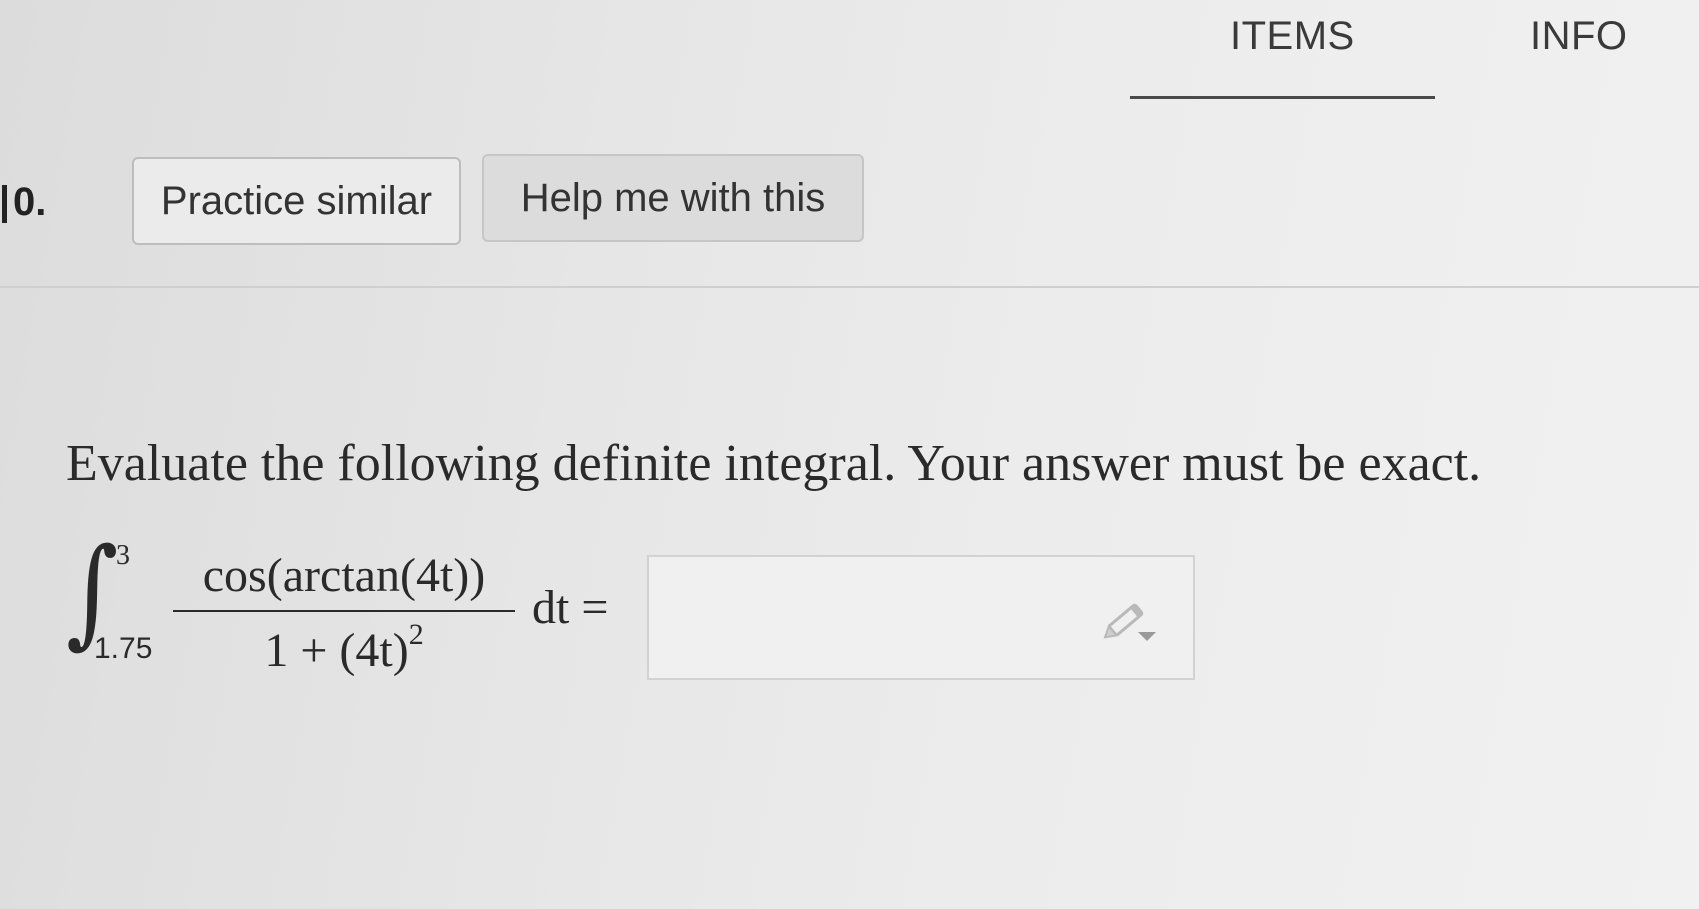 This screenshot has height=909, width=1699. Describe the element at coordinates (344, 611) in the screenshot. I see `fraction-bar` at that location.